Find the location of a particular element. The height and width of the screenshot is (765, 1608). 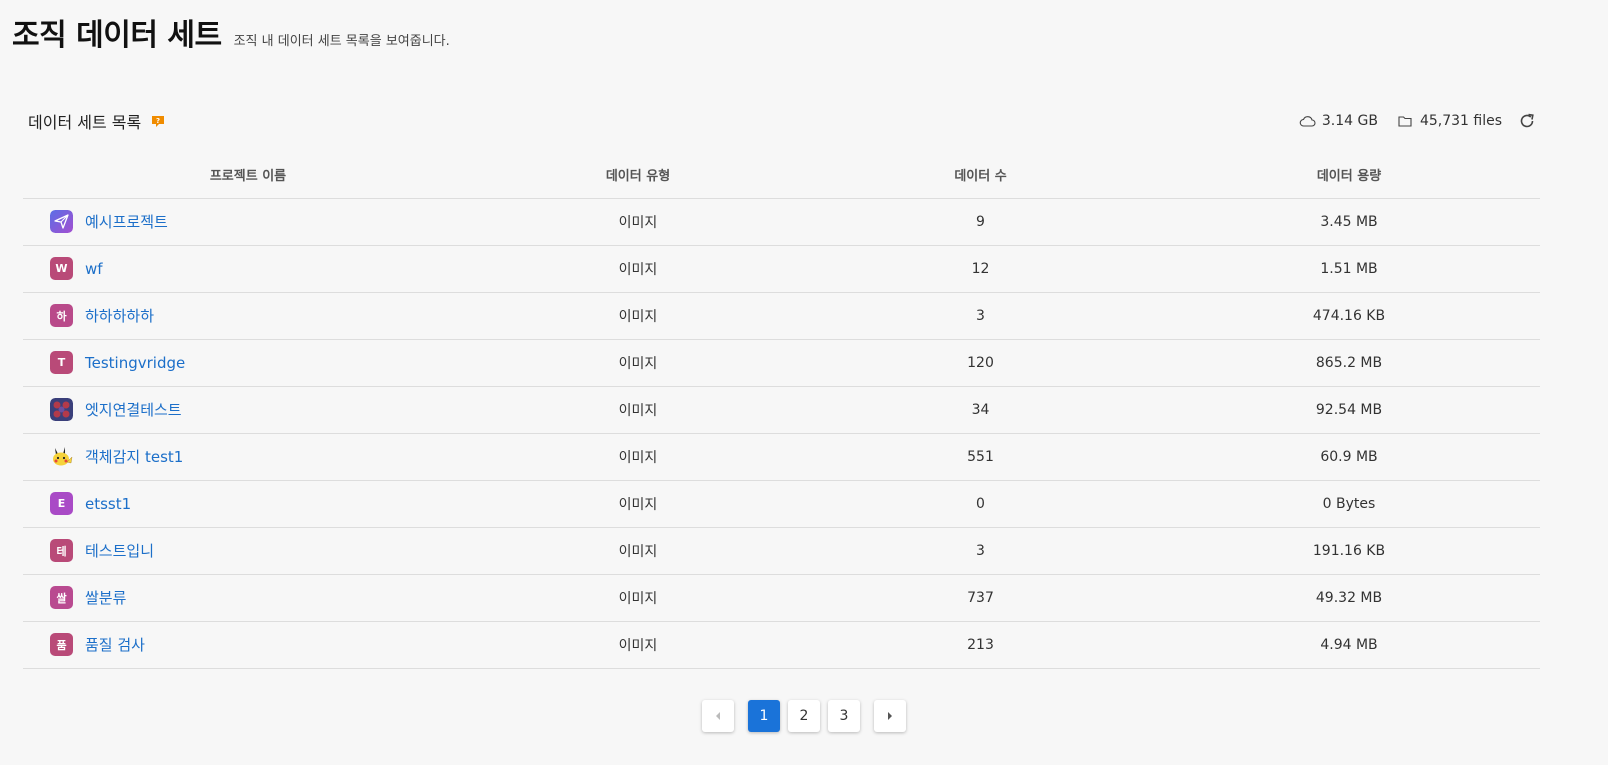

help-icon: ? is located at coordinates (157, 121).